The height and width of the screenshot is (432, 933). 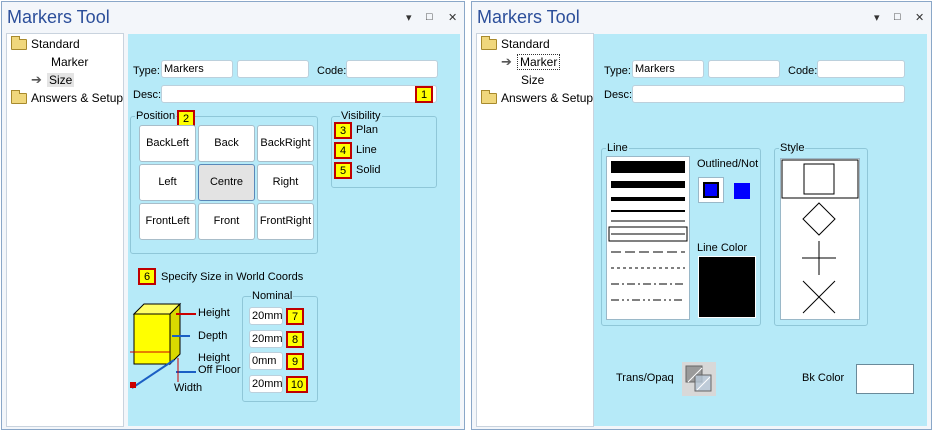 I want to click on not-outlined-toggle, so click(x=742, y=191).